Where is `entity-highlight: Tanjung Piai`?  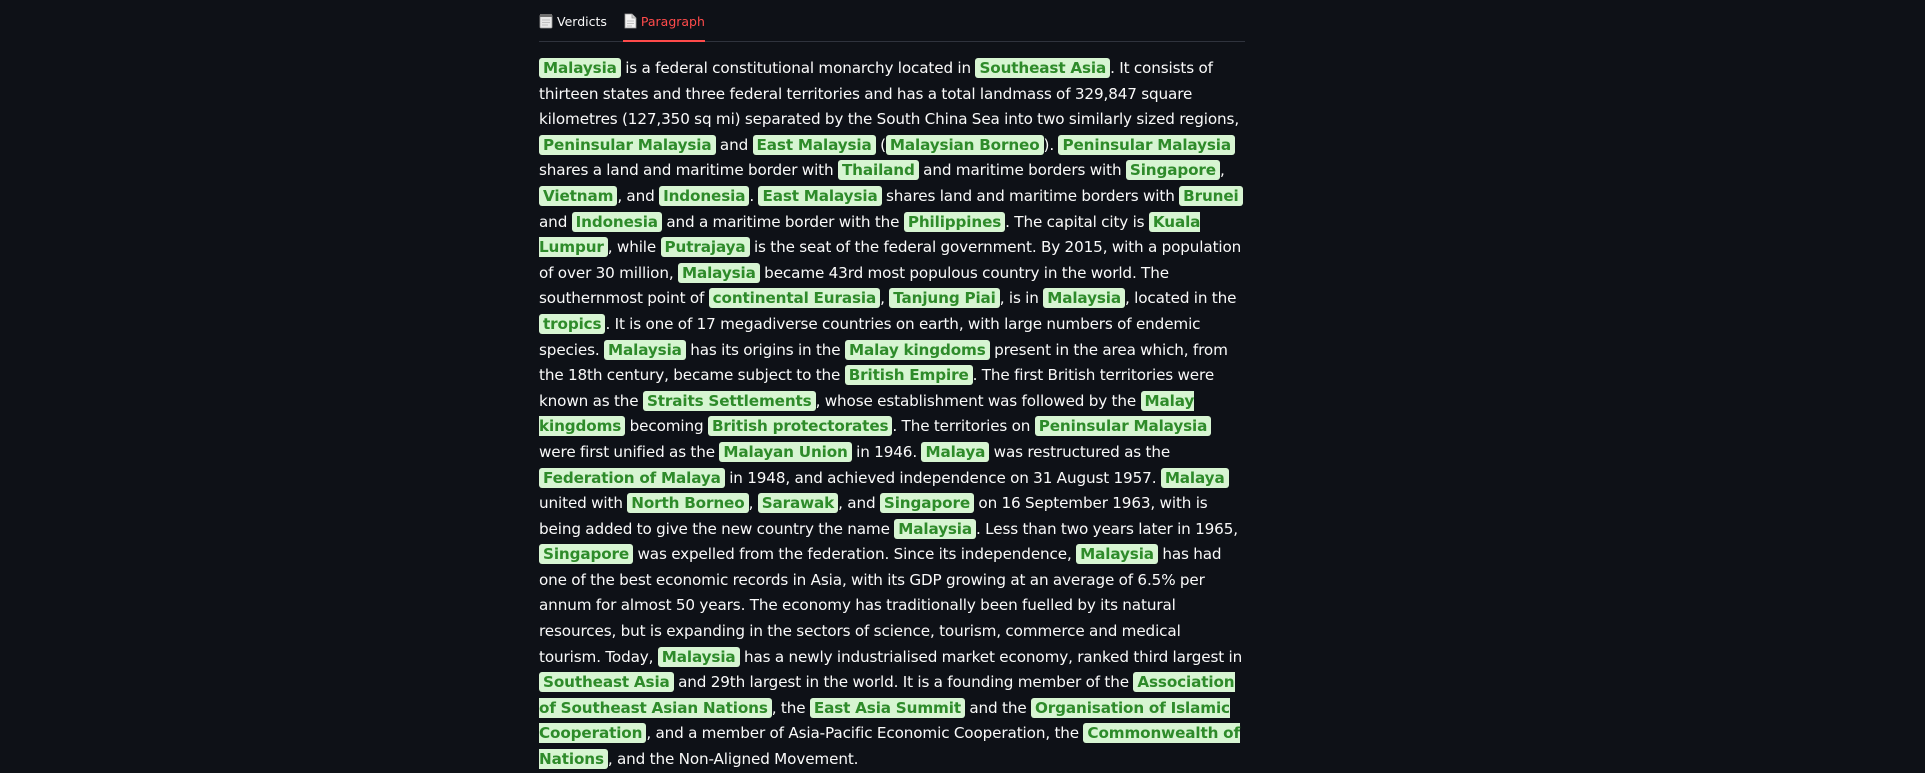
entity-highlight: Tanjung Piai is located at coordinates (944, 298).